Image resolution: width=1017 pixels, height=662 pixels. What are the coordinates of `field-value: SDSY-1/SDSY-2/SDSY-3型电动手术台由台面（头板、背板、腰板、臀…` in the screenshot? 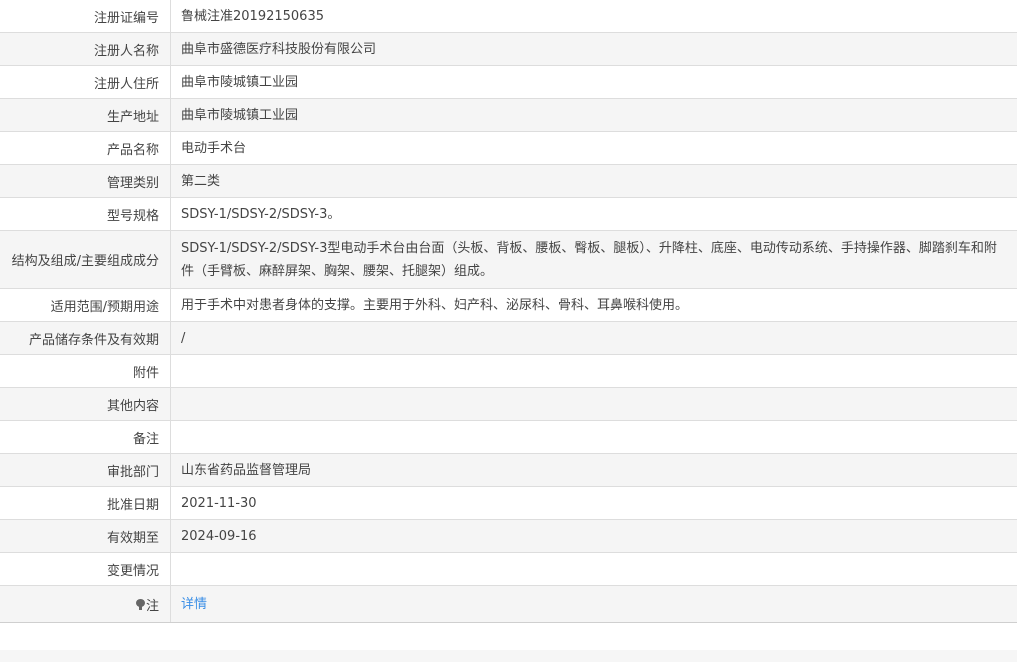 It's located at (589, 259).